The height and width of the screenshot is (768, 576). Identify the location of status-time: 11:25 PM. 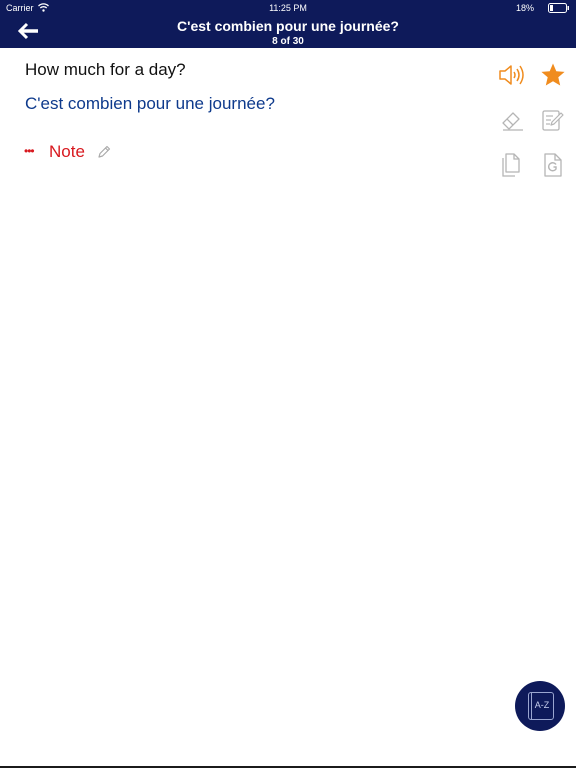
(288, 8).